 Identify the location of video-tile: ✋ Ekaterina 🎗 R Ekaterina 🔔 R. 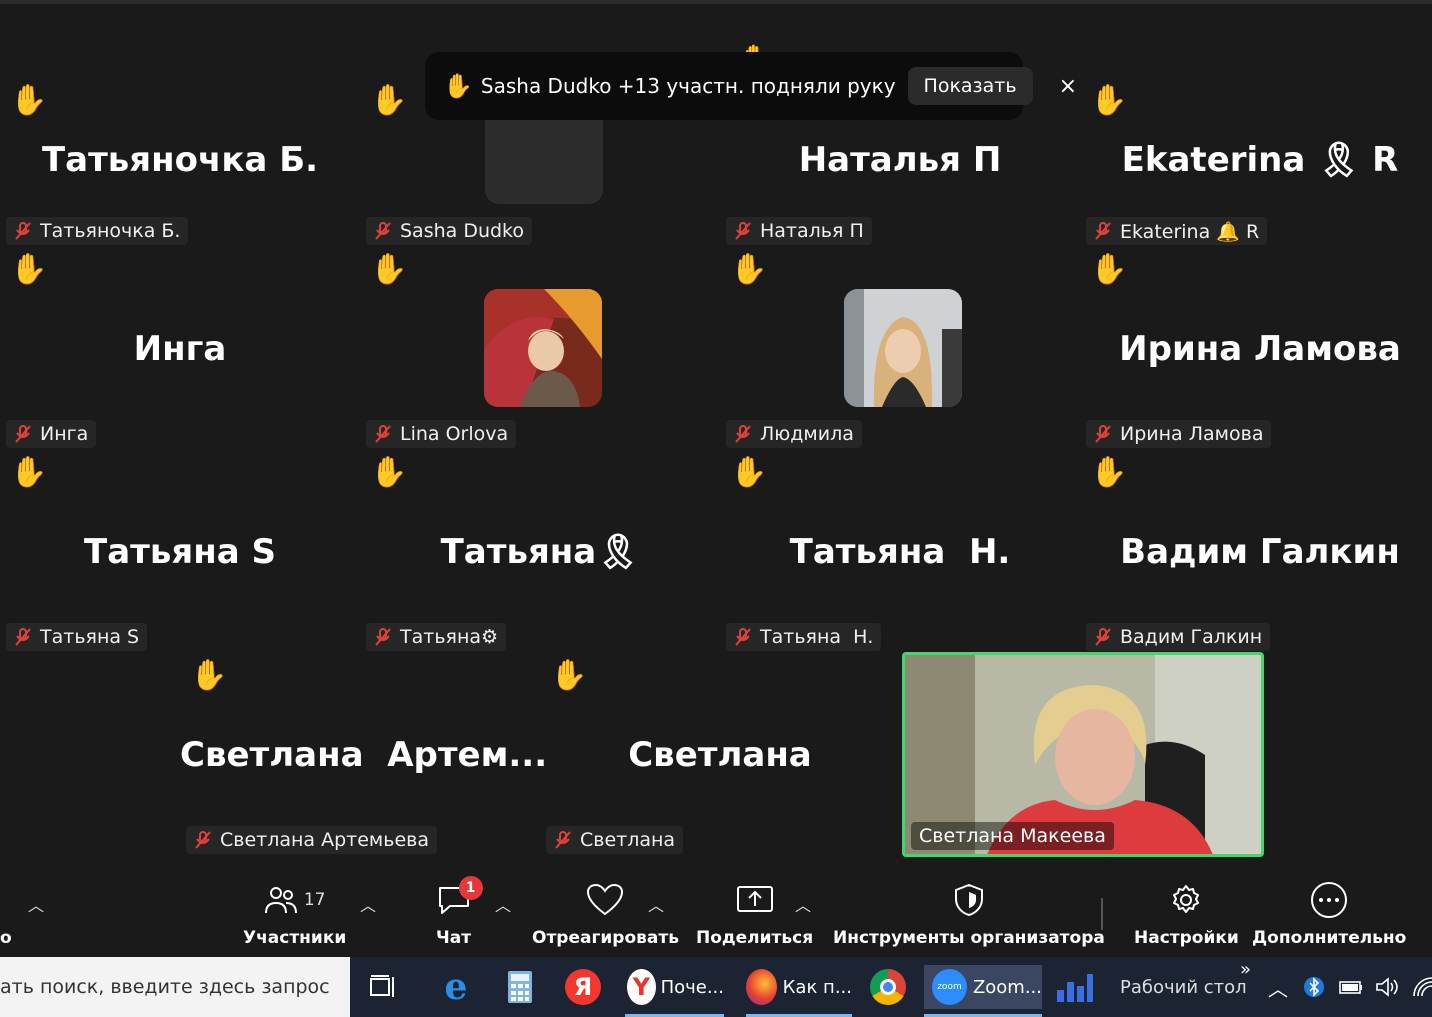
(1256, 143).